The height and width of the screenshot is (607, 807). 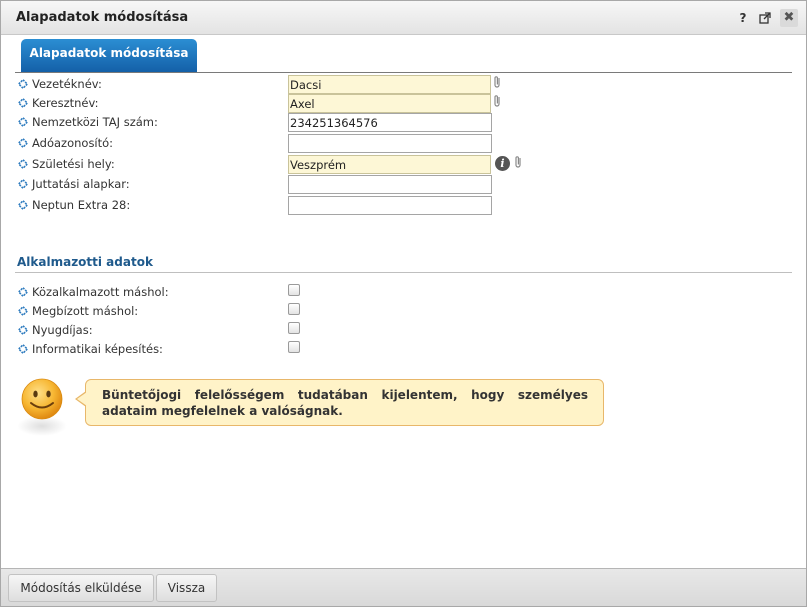 What do you see at coordinates (390, 184) in the screenshot?
I see `benefit-base-field` at bounding box center [390, 184].